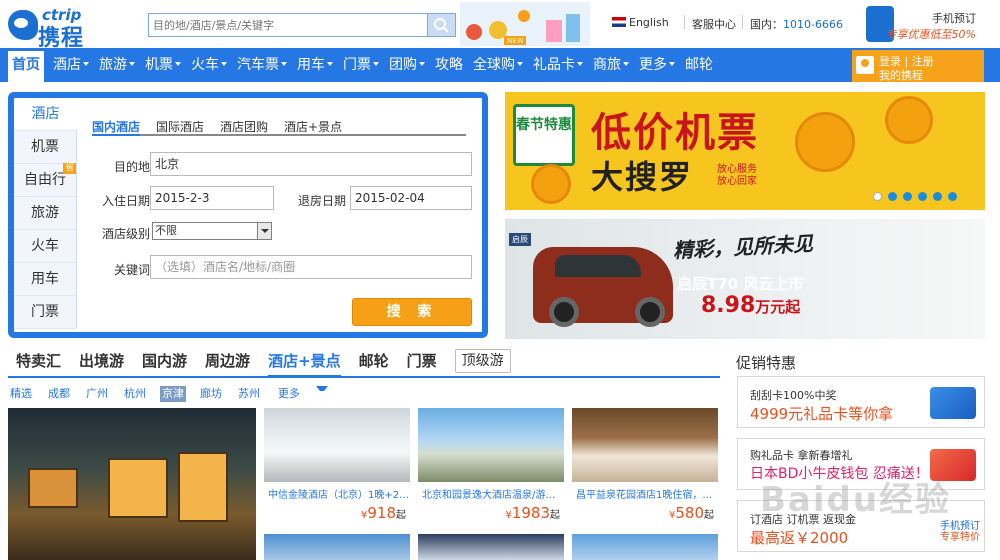 This screenshot has height=560, width=1000. Describe the element at coordinates (766, 24) in the screenshot. I see `phone-label: 国内：` at that location.